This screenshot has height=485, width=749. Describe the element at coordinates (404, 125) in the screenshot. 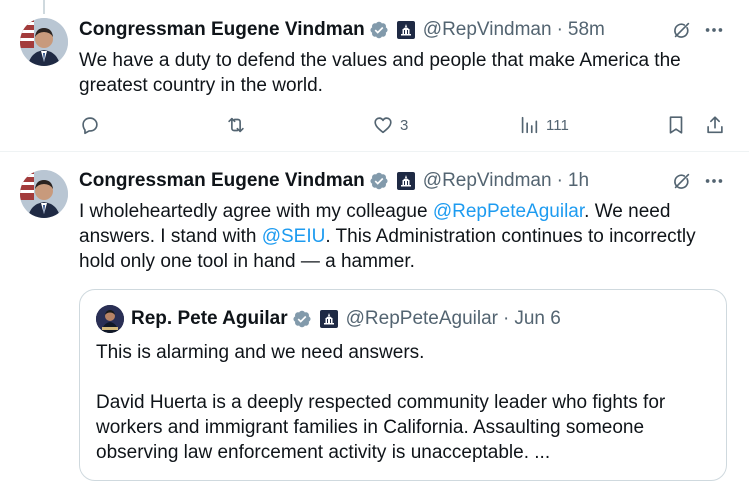

I see `like-count: 3` at that location.